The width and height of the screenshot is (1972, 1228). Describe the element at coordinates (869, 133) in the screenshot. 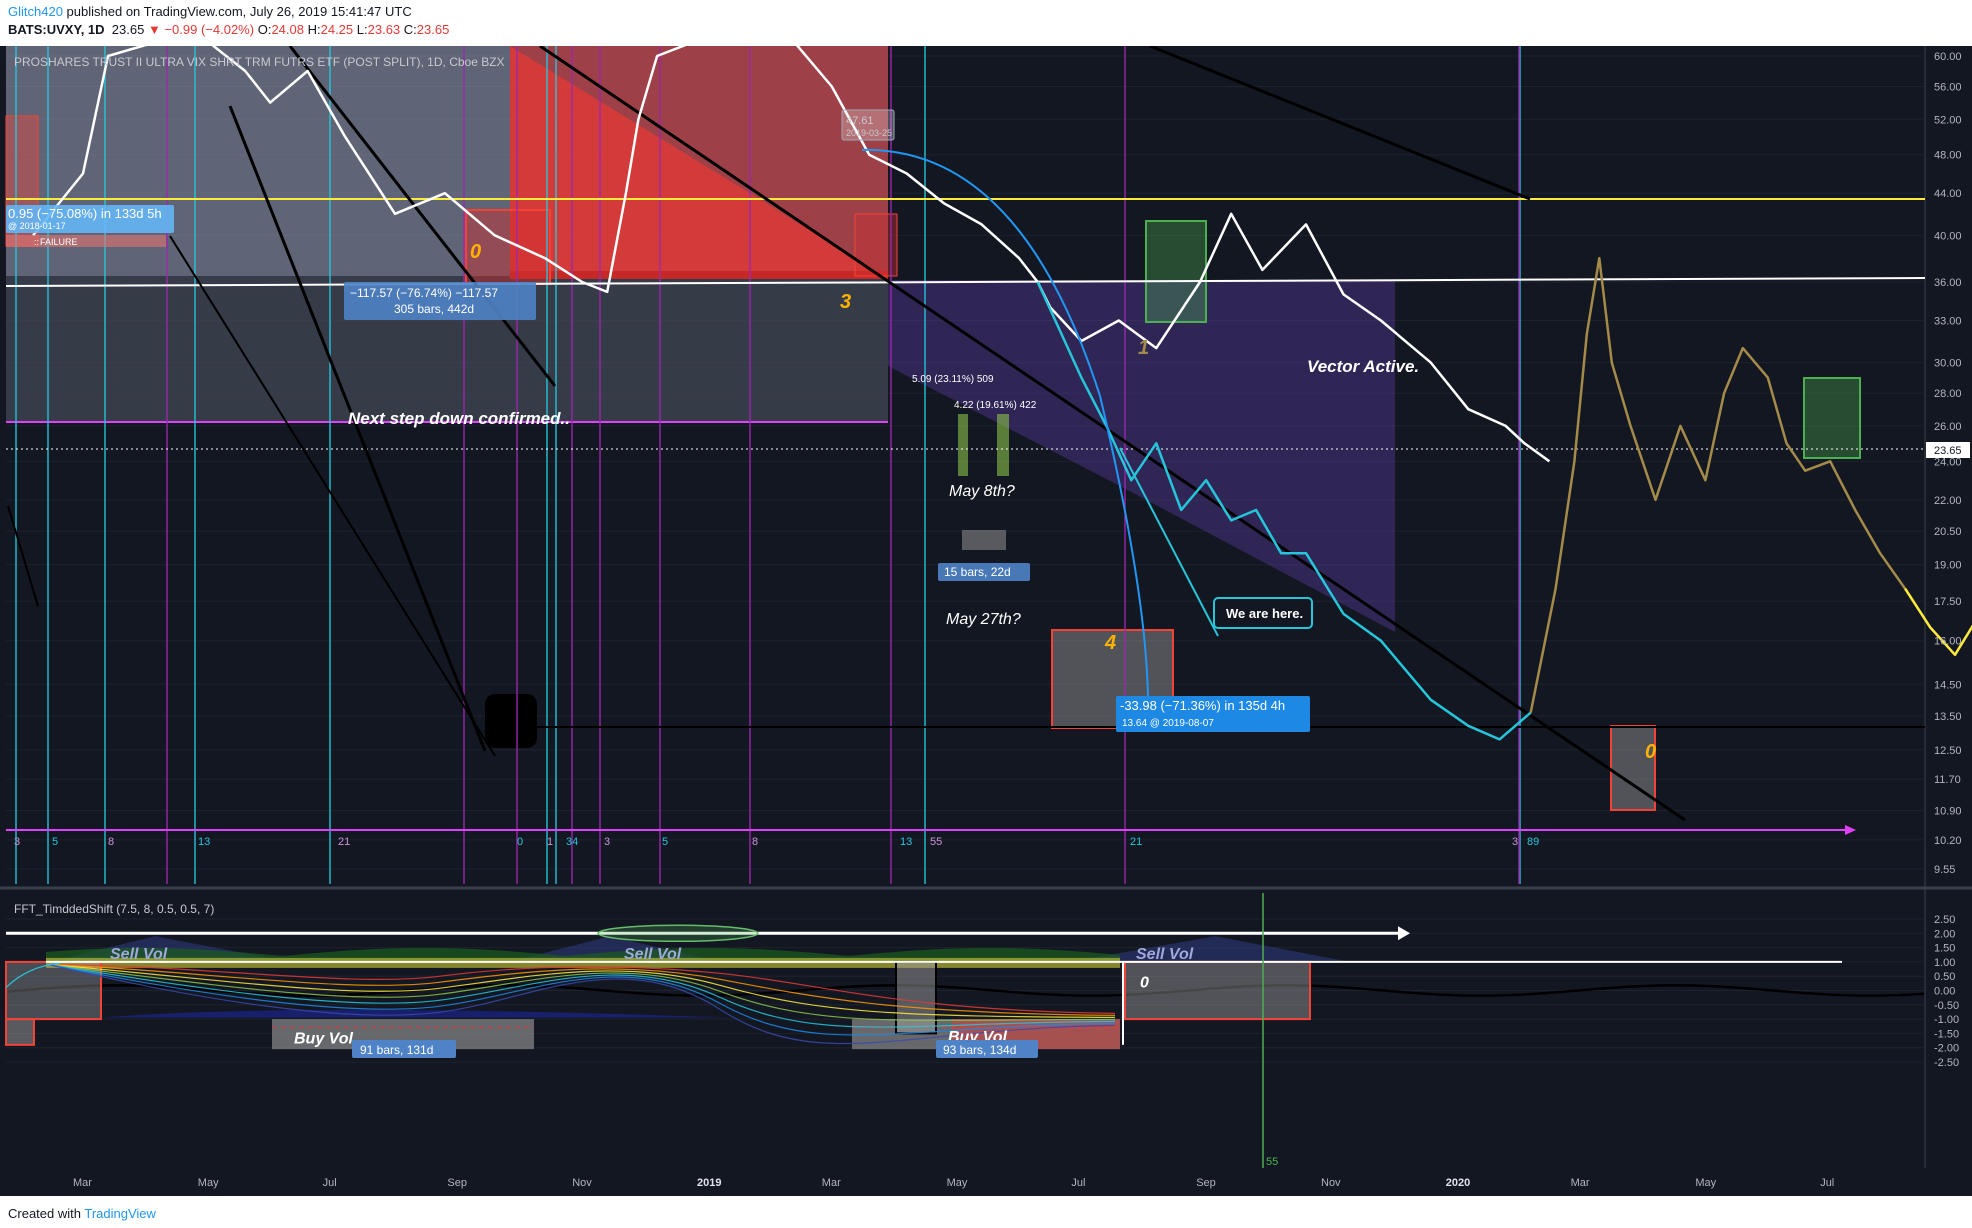

I see `peak-date: 2019-03-25` at that location.